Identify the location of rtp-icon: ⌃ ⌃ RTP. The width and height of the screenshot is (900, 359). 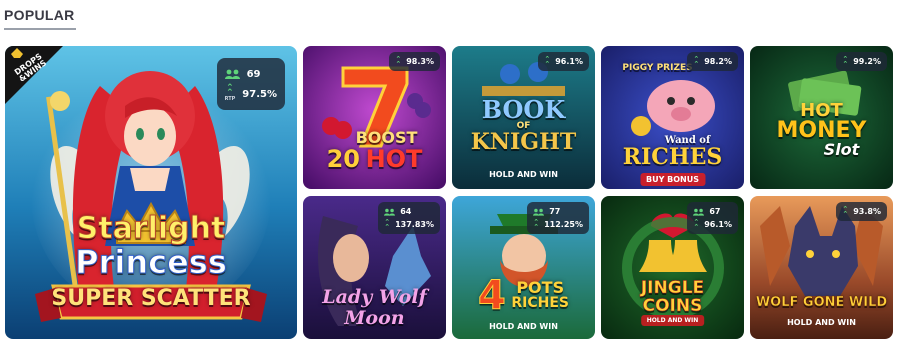
(230, 92).